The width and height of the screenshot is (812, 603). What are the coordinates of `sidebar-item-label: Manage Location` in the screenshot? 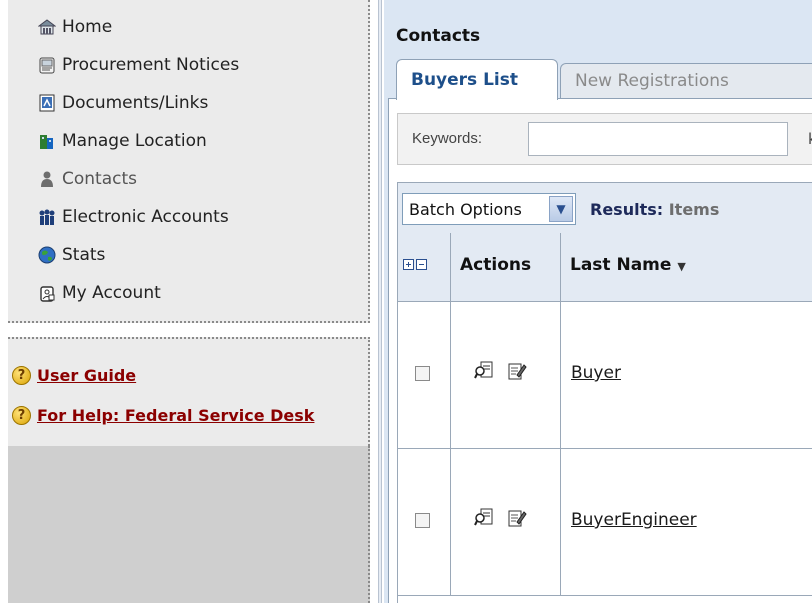 It's located at (134, 141).